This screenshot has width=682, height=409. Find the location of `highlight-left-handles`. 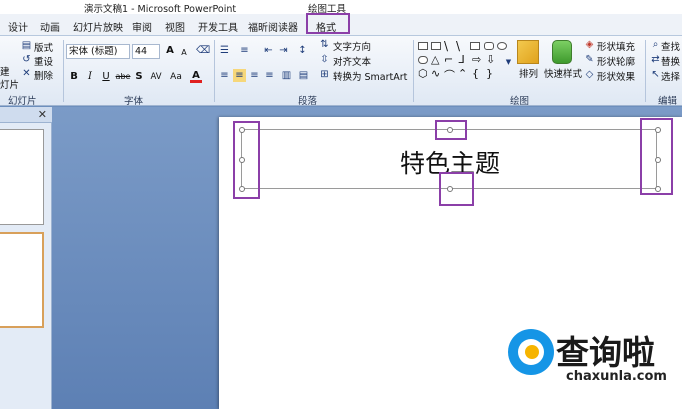

highlight-left-handles is located at coordinates (246, 160).